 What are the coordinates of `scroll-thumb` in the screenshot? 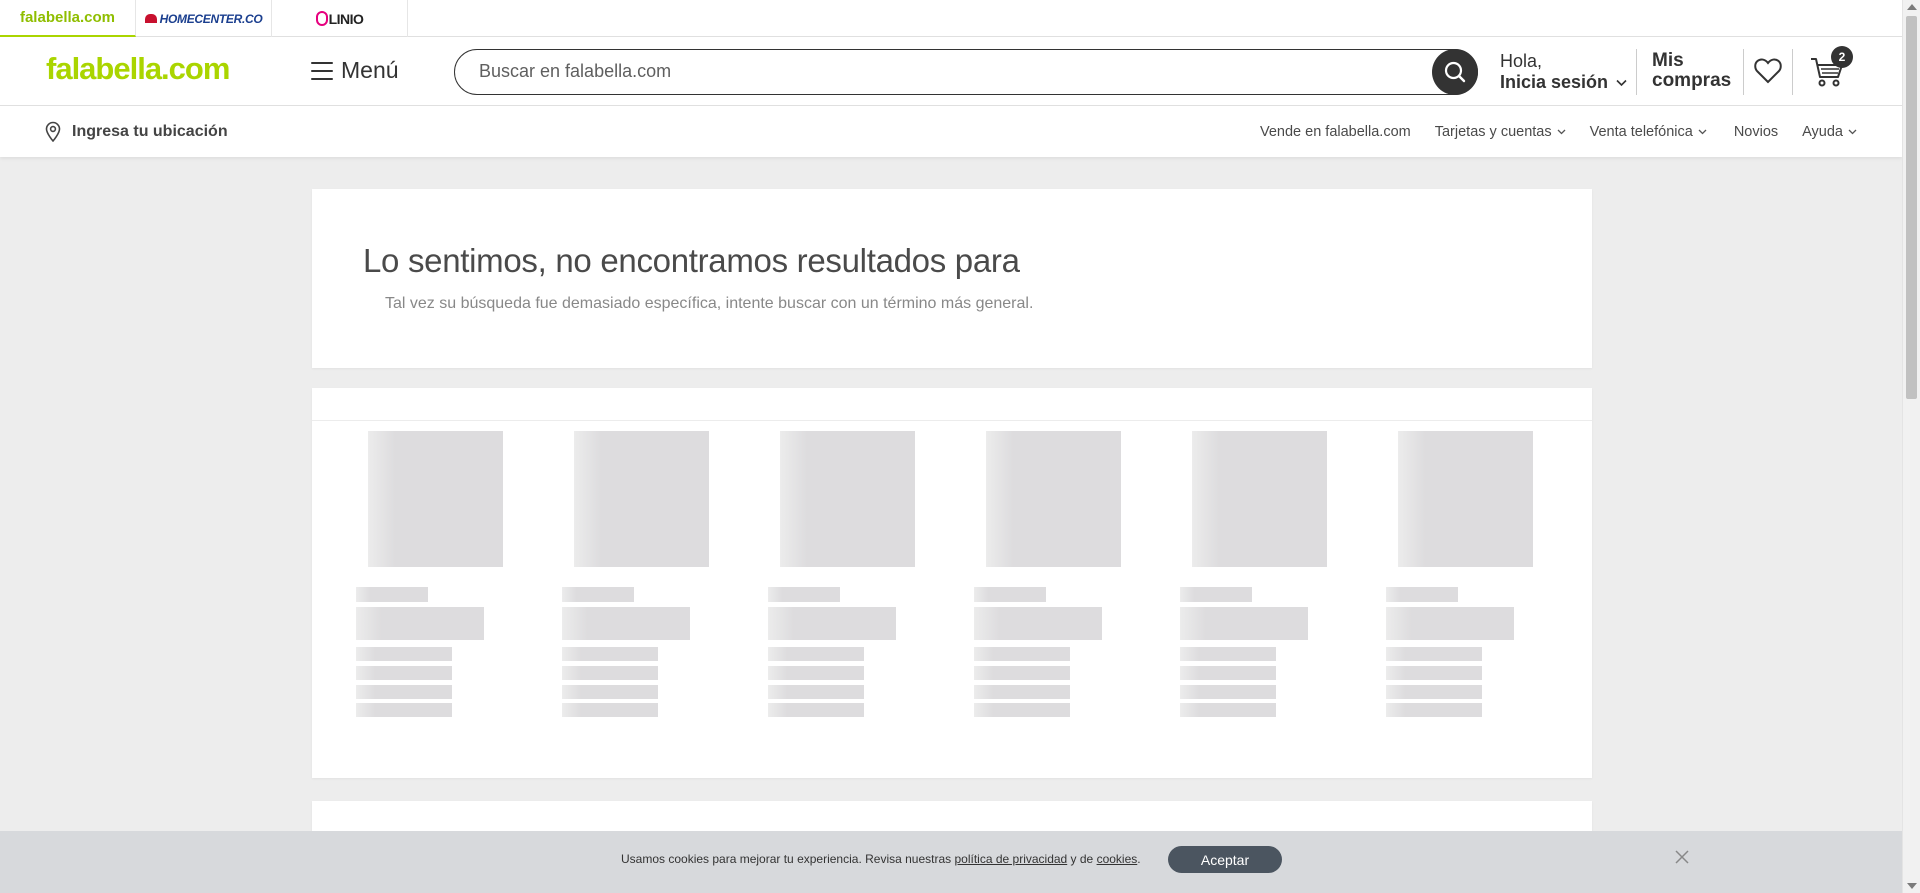 It's located at (1911, 207).